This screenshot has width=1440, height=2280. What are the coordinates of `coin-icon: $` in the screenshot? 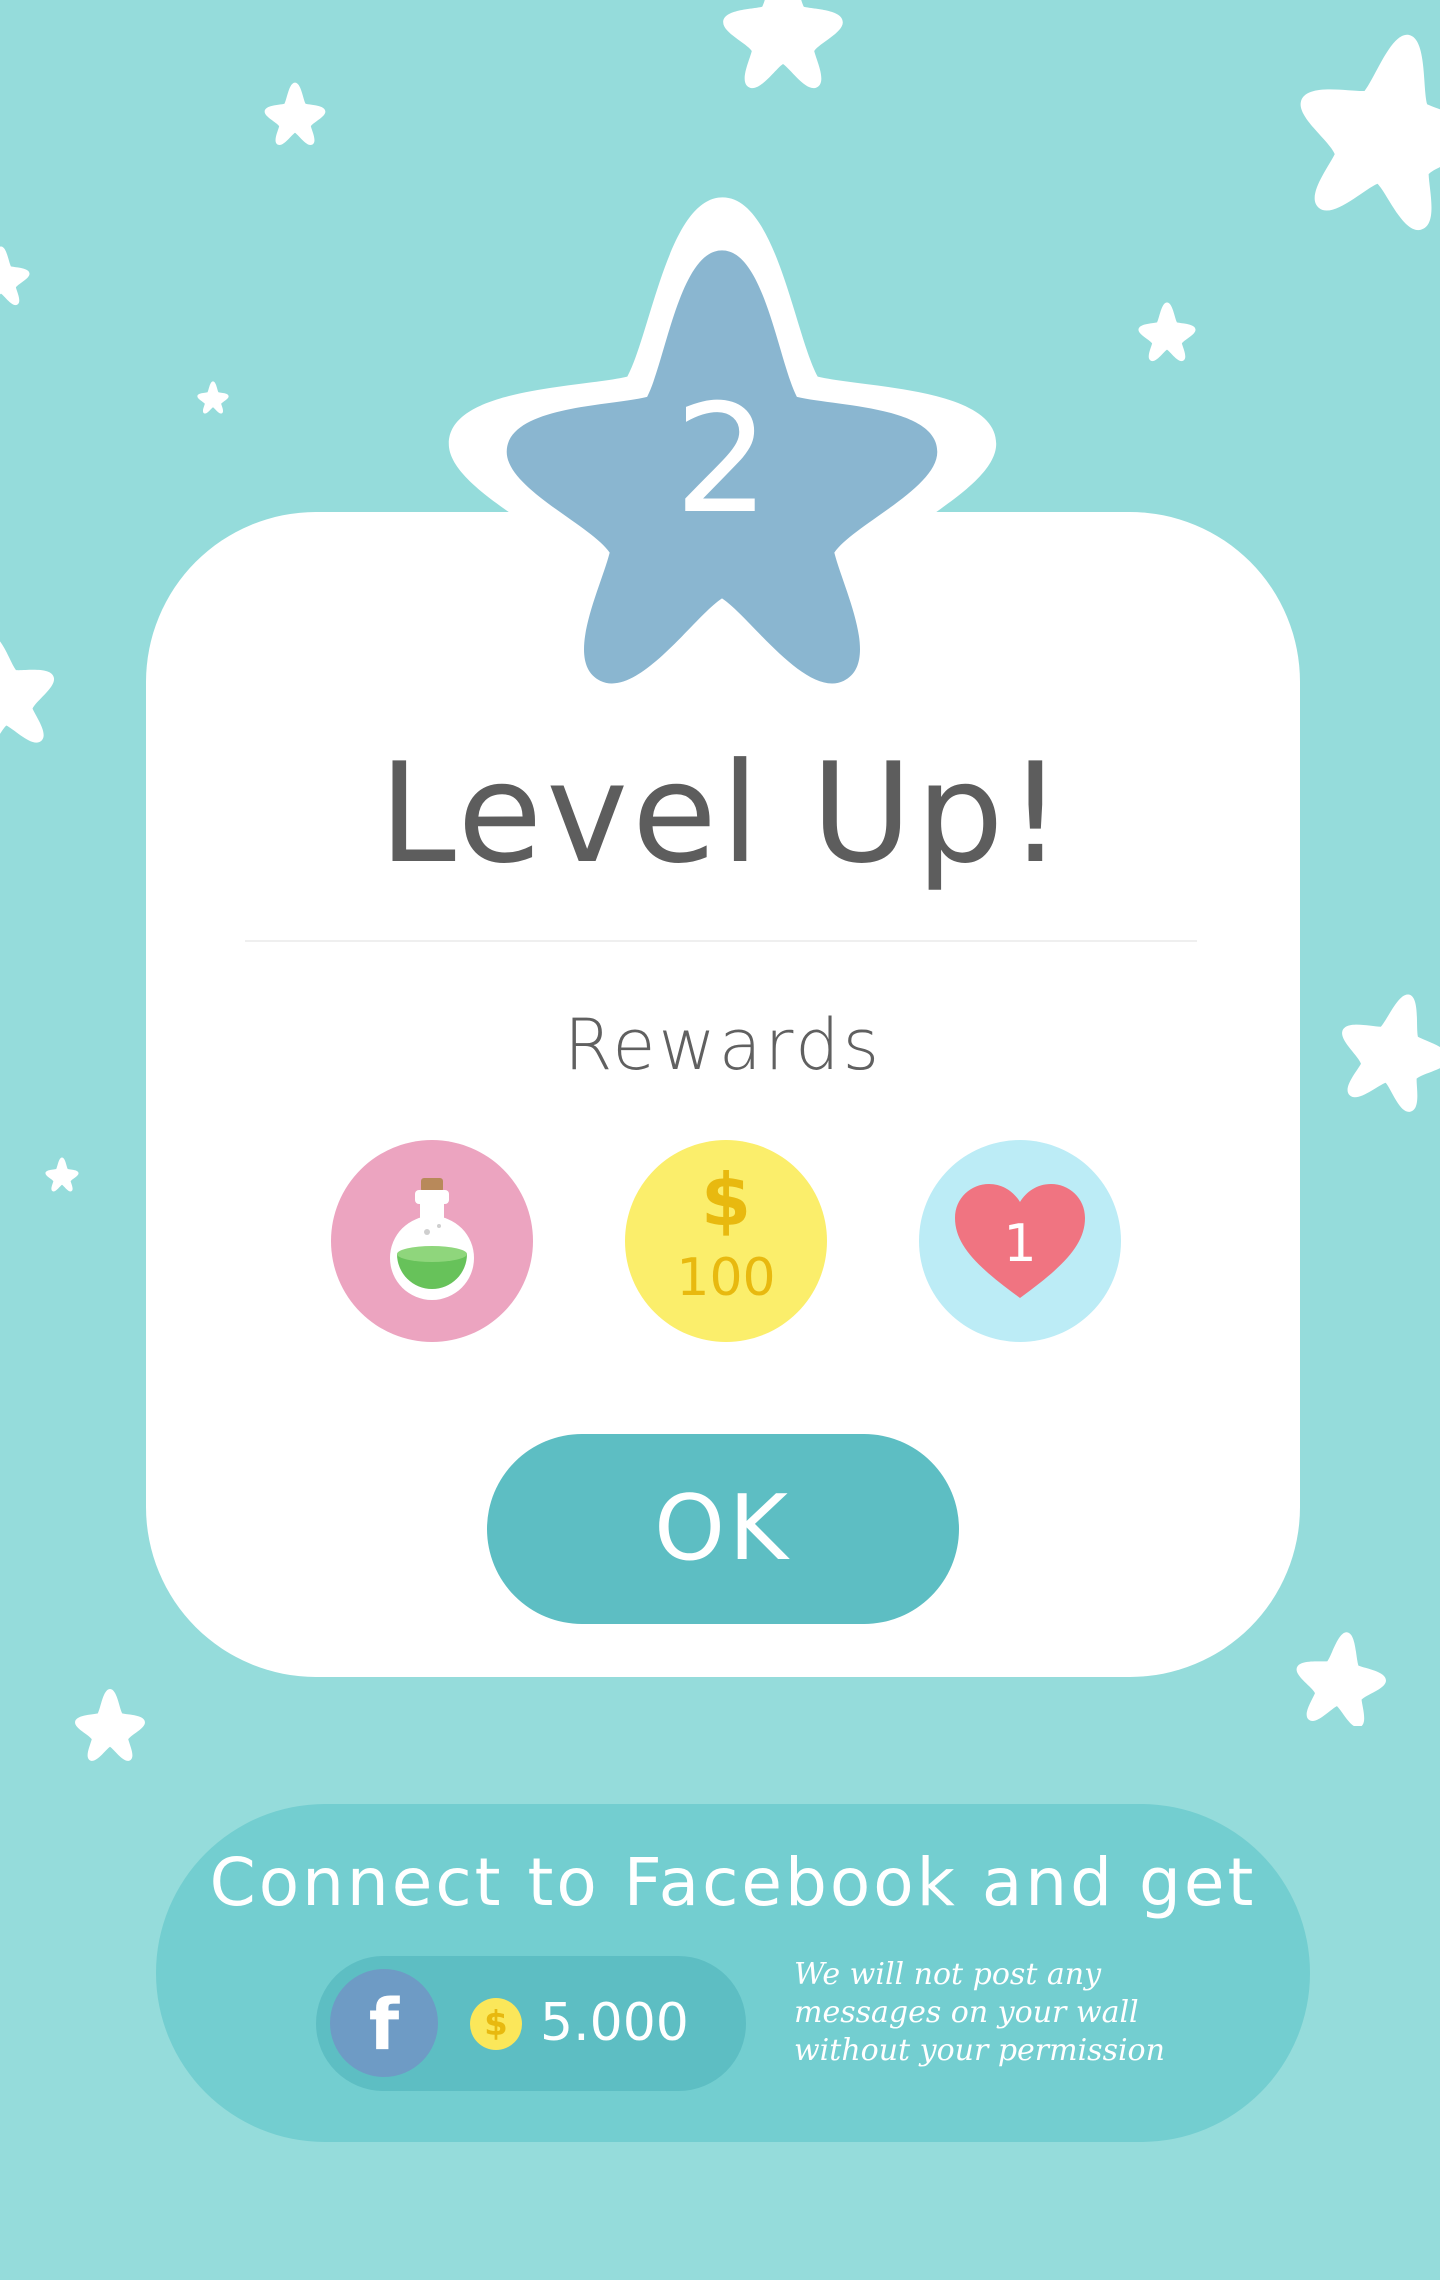 It's located at (496, 2024).